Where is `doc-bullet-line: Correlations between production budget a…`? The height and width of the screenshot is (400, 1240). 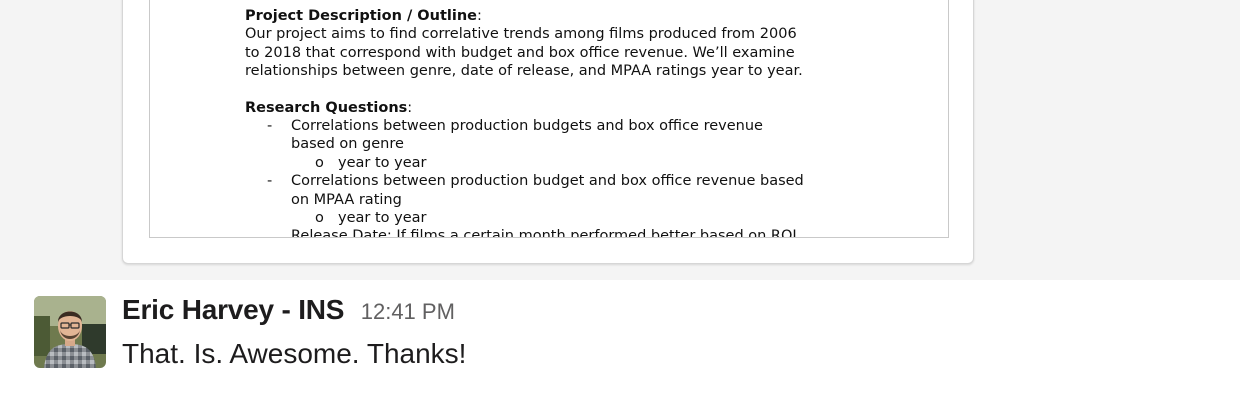 doc-bullet-line: Correlations between production budget a… is located at coordinates (547, 181).